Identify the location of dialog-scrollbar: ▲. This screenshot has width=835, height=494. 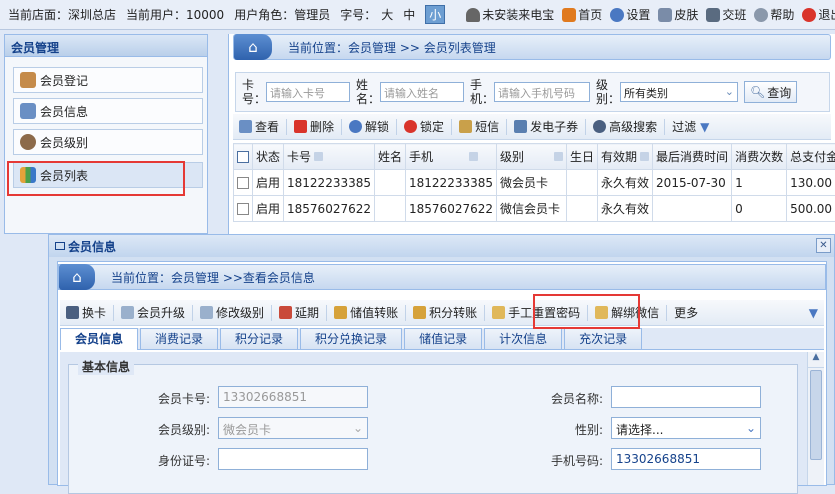
(815, 418).